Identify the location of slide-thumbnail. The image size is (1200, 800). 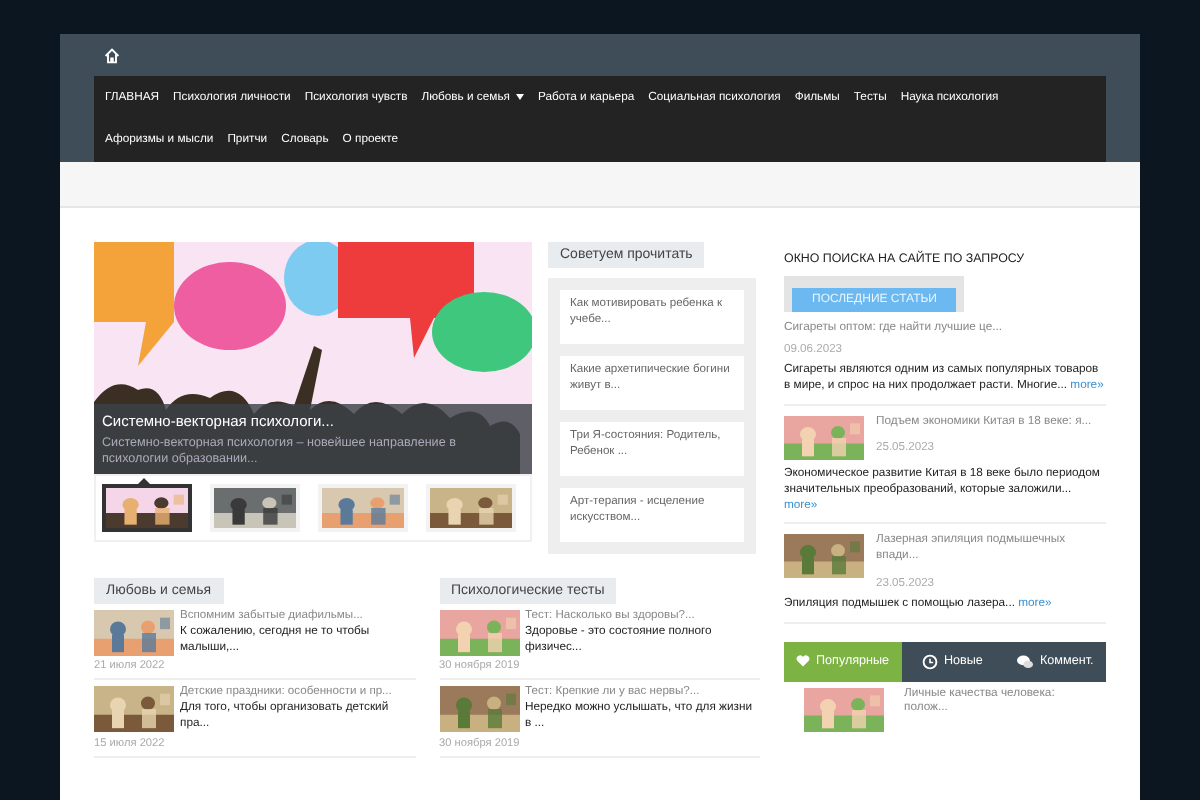
(147, 508).